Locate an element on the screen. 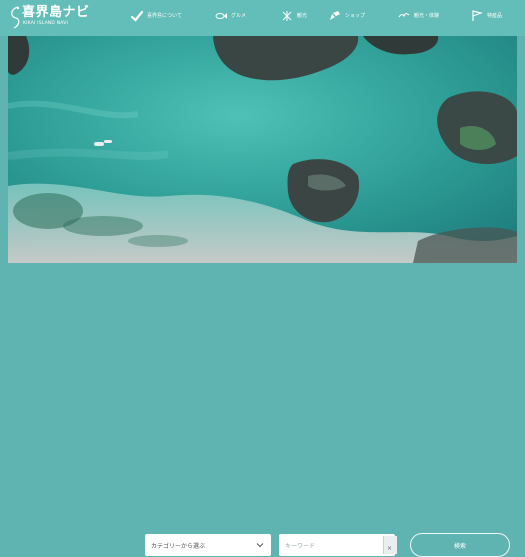 The width and height of the screenshot is (525, 557). site-logo: 喜界島ナビ KIKAI ISLAND NAVI is located at coordinates (57, 18).